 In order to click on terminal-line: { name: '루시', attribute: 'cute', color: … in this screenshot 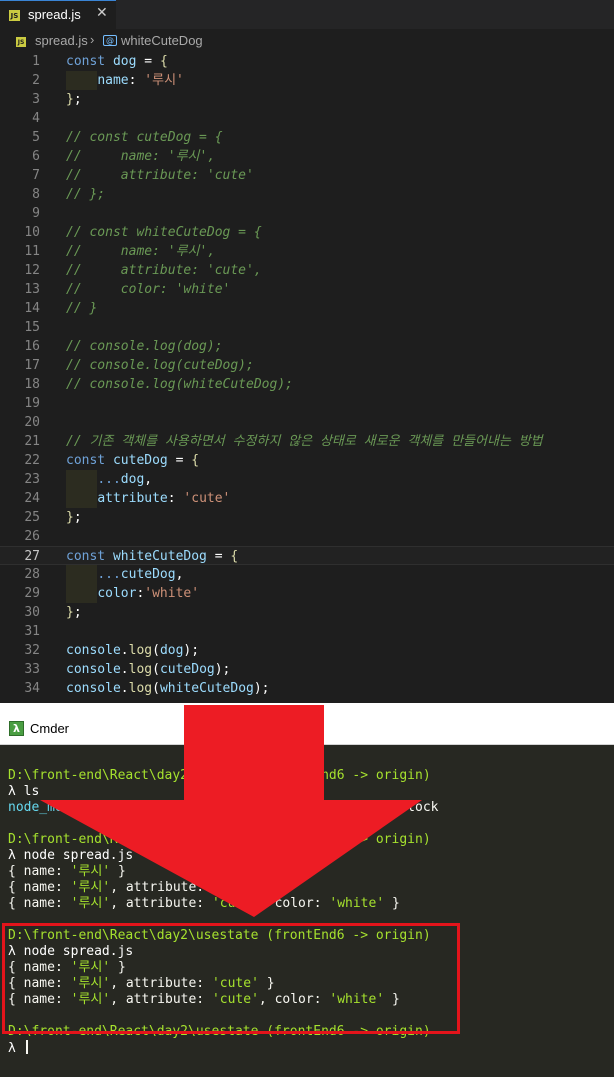, I will do `click(308, 1000)`.